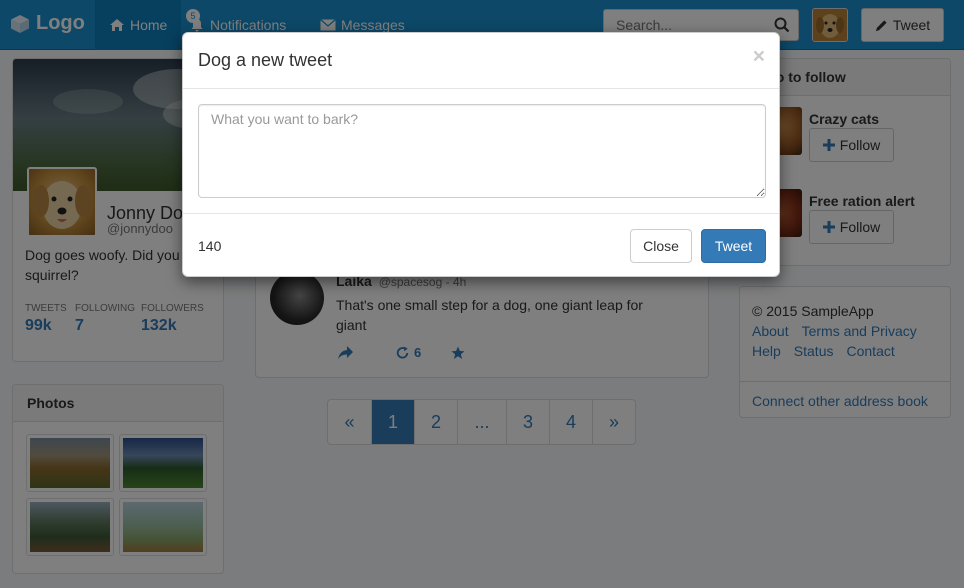 The image size is (964, 588). What do you see at coordinates (481, 61) in the screenshot?
I see `modal-header: Dog a new tweet ×` at bounding box center [481, 61].